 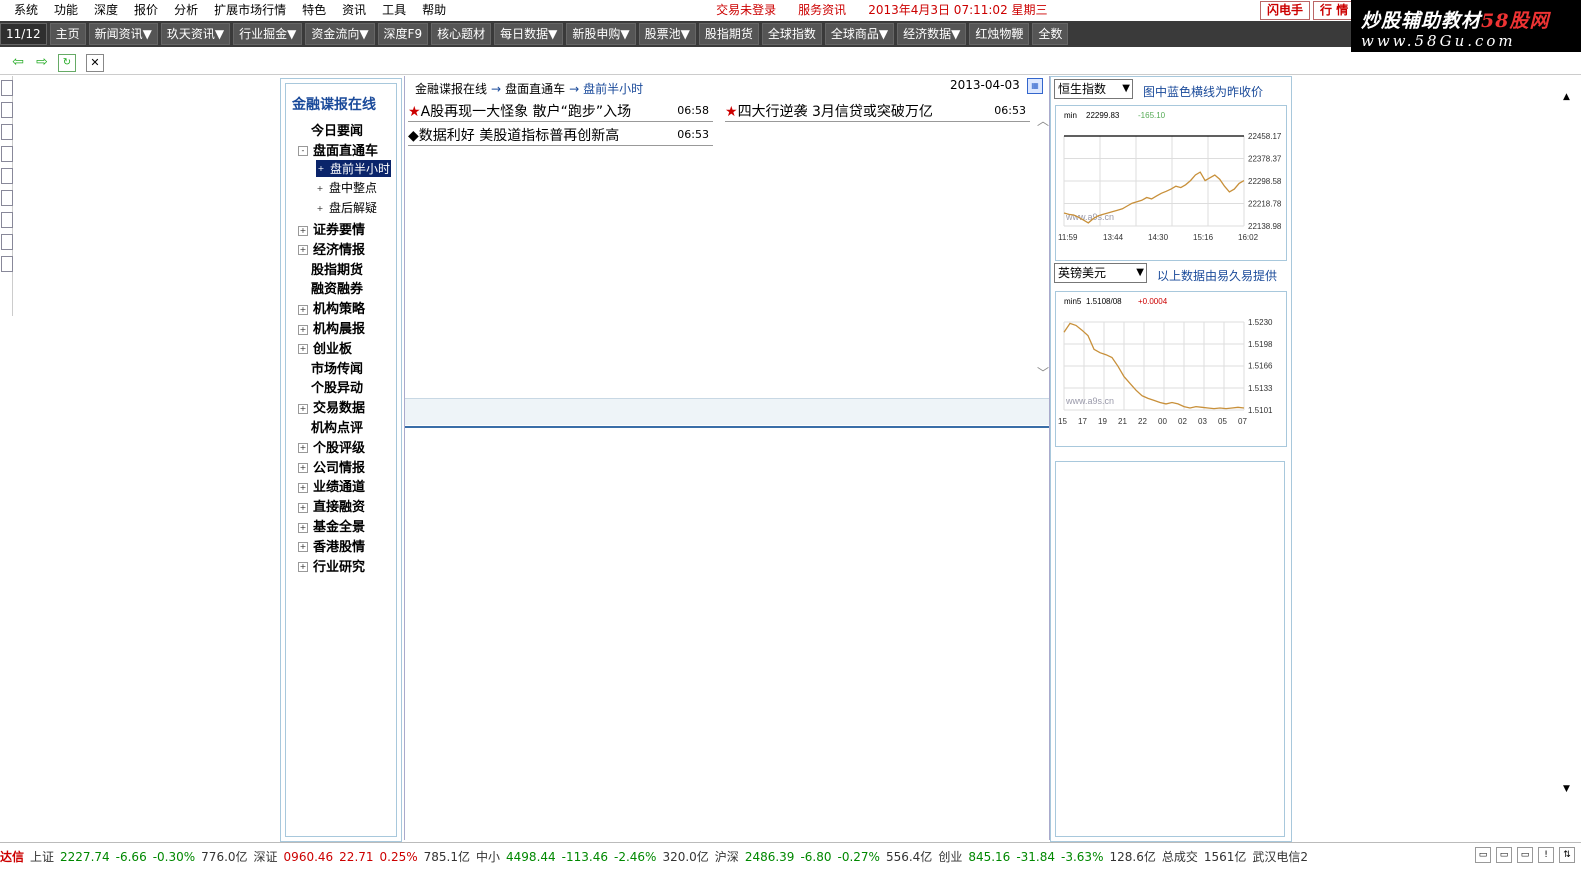 I want to click on menu-item: 报价, so click(x=146, y=10).